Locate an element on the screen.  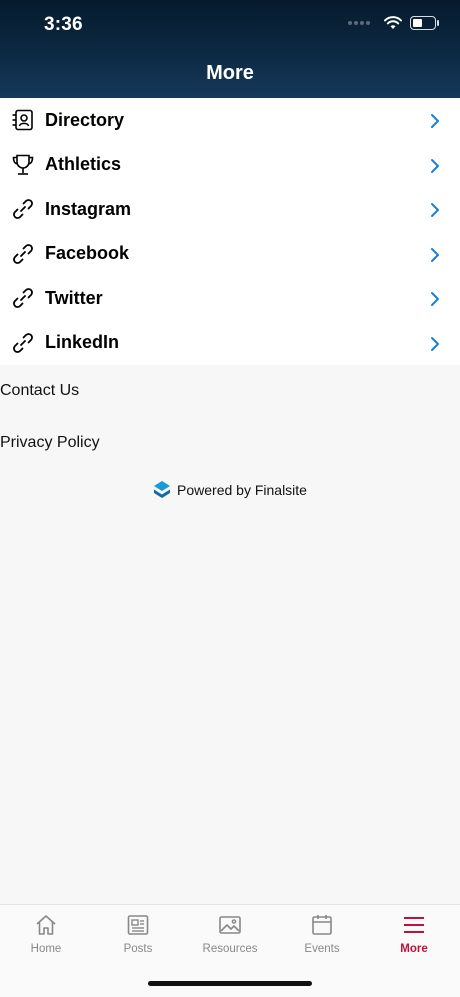
menu-item-label: Twitter is located at coordinates (74, 297).